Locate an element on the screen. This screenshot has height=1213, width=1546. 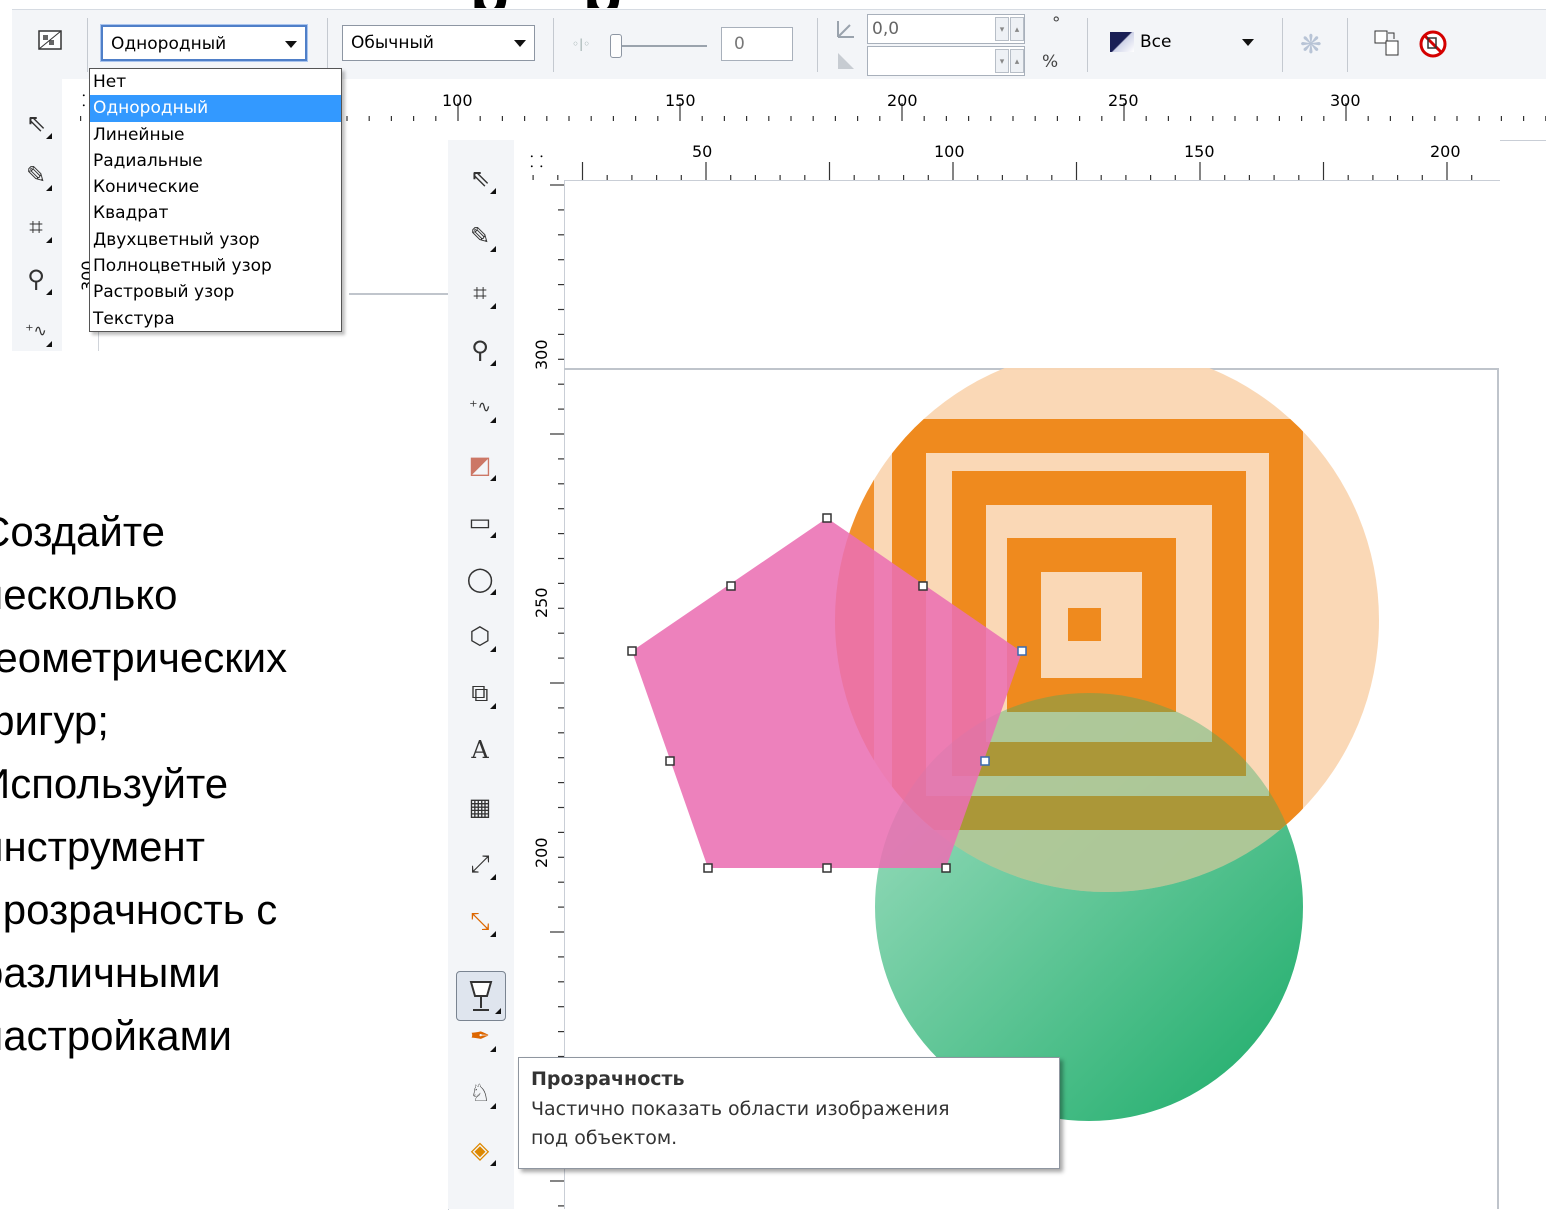
copy-transparency-icon is located at coordinates (1387, 45).